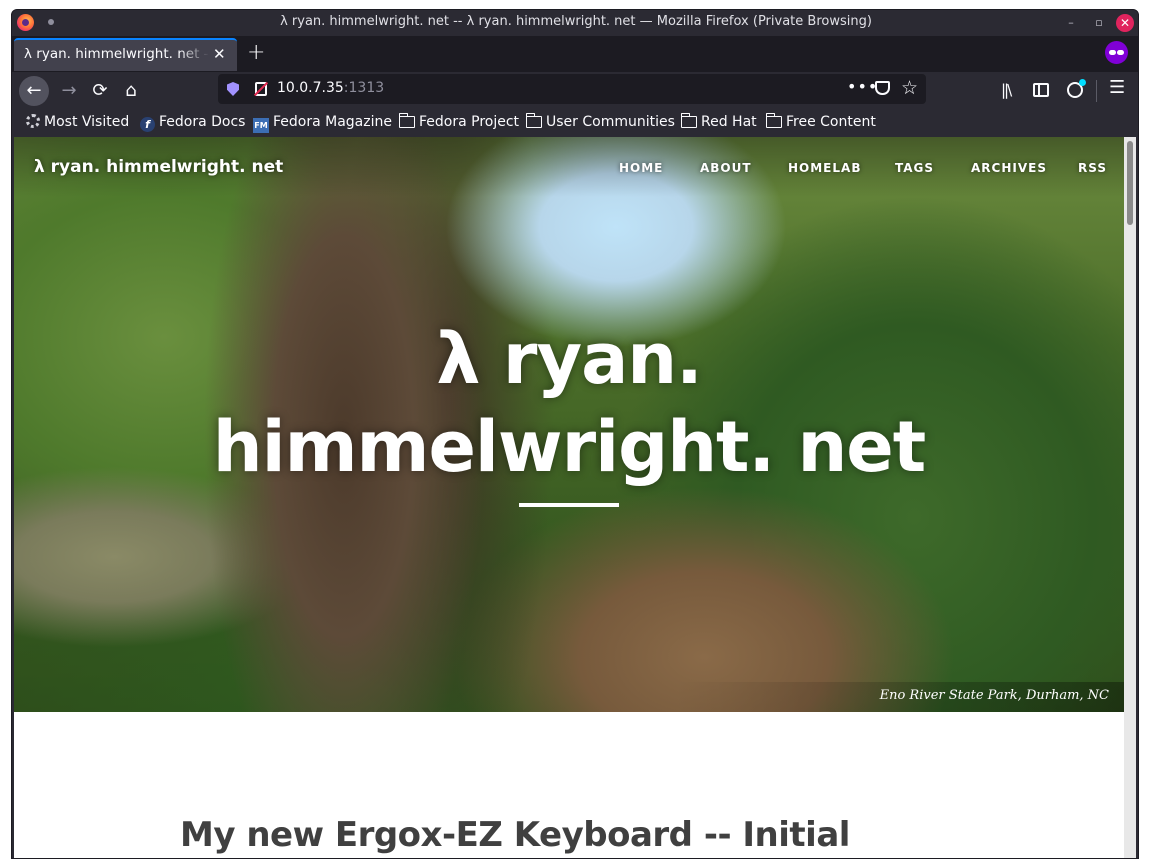 The width and height of the screenshot is (1149, 868). I want to click on nav-bar: ← → ⟳ ⌂ 10.0.7.35:1313 ••• ☆ ||\ ☰, so click(575, 91).